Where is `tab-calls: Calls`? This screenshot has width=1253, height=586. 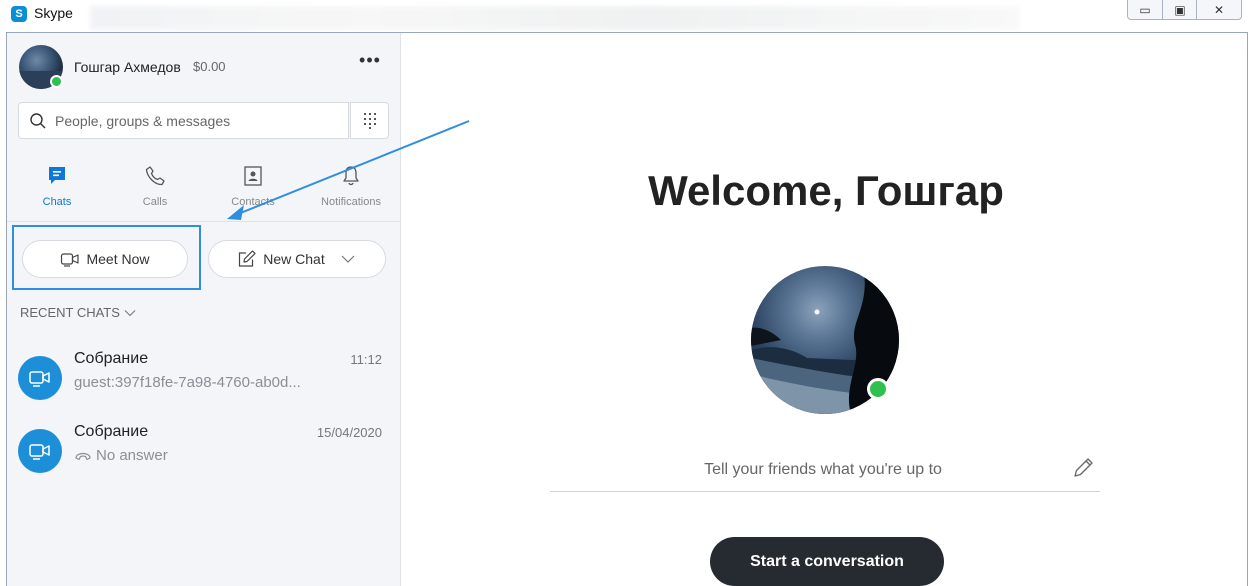 tab-calls: Calls is located at coordinates (155, 190).